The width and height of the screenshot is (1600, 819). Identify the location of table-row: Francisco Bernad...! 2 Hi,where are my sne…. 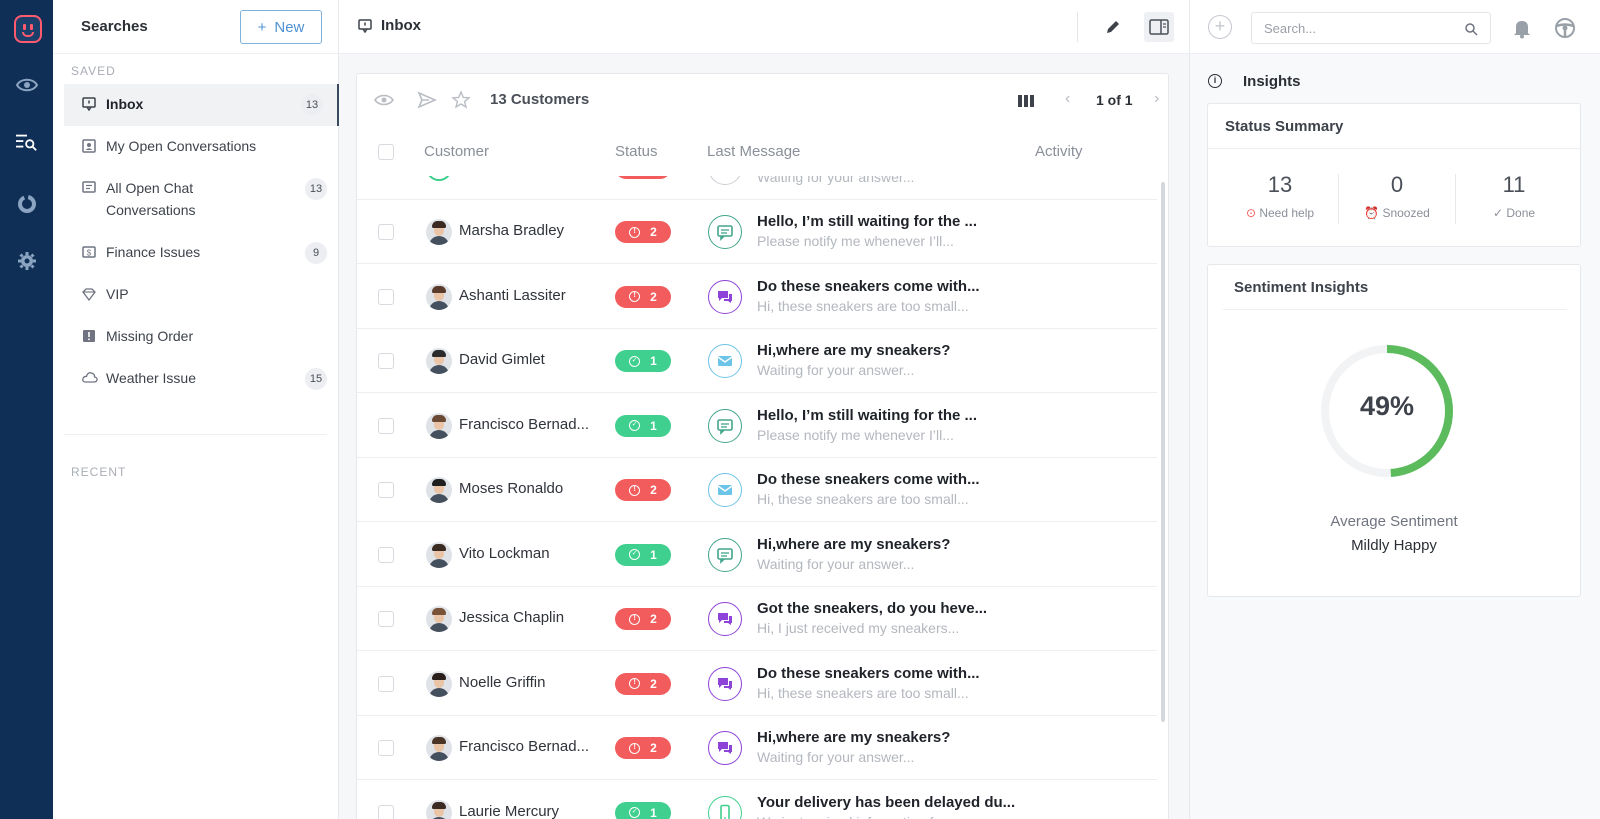
(757, 748).